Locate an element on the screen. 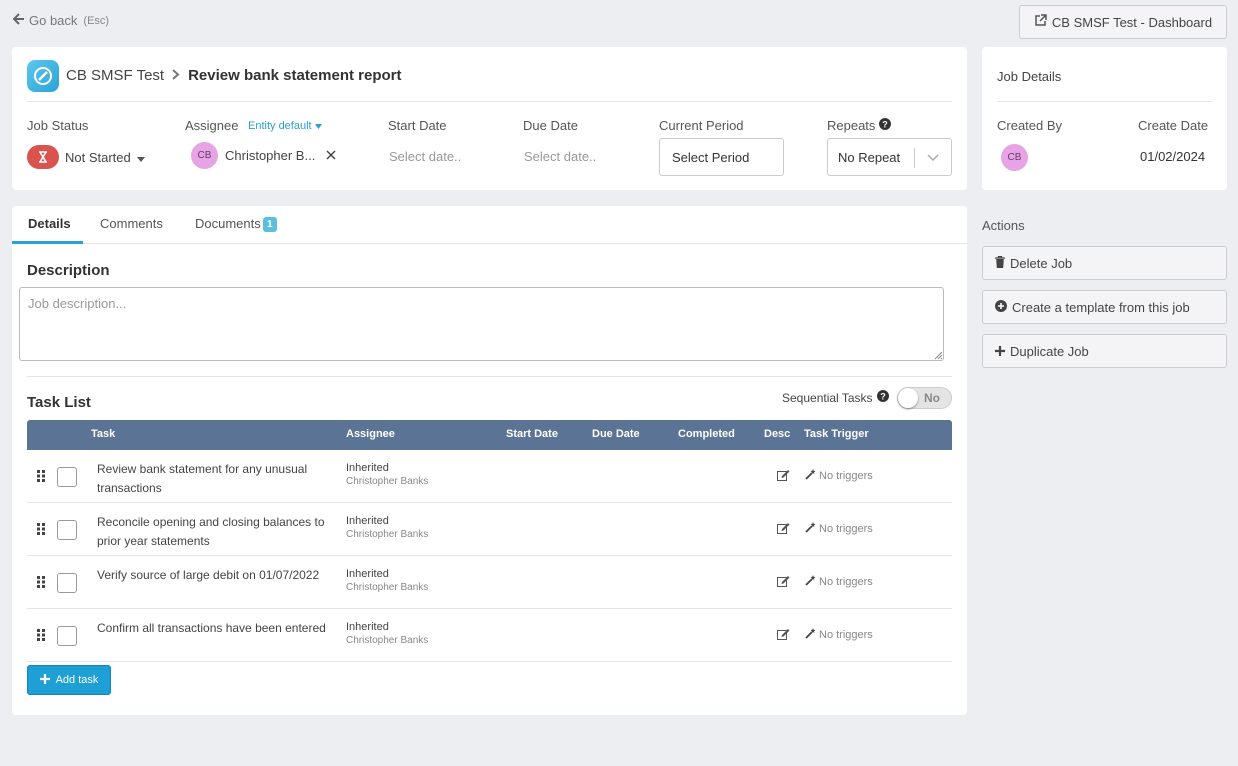  tab-details: Details is located at coordinates (49, 223).